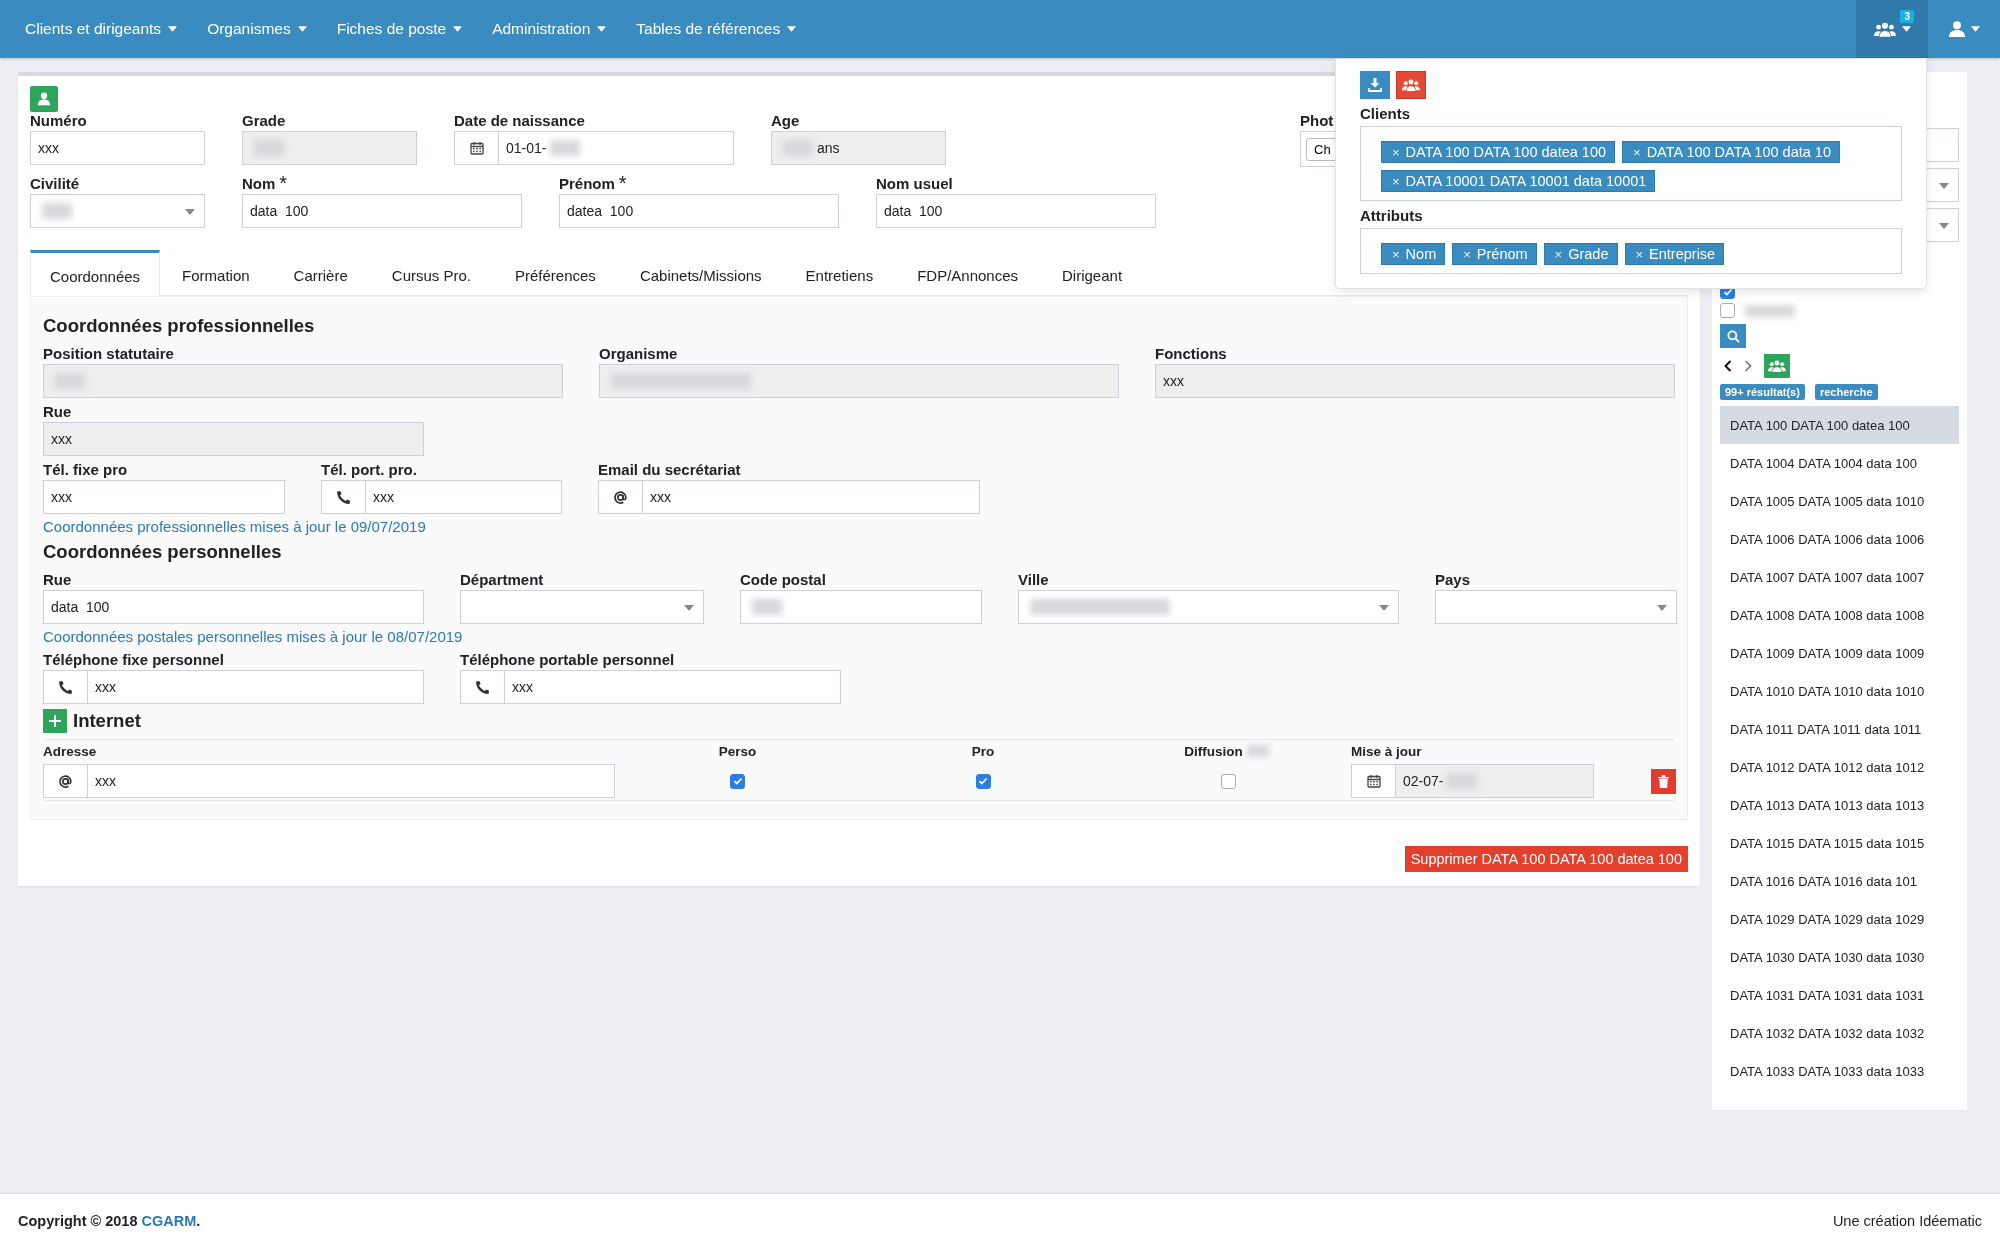  Describe the element at coordinates (253, 636) in the screenshot. I see `update-note-link: Coordonnées postales personnelles mises à jour le 08/07/2019` at that location.